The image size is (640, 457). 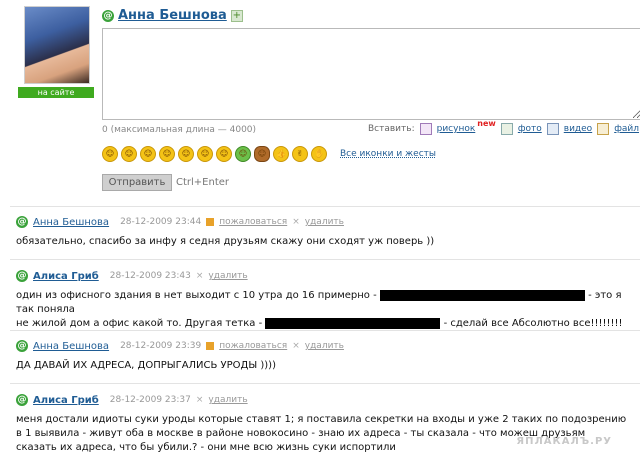 I want to click on green-face-icon: ☺, so click(x=243, y=154).